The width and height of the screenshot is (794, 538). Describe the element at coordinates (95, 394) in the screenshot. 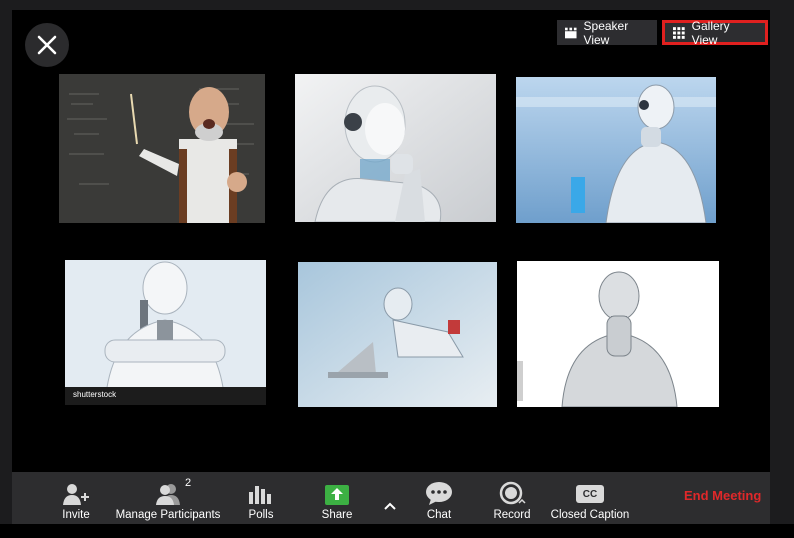

I see `watermark-text: shutterstock` at that location.